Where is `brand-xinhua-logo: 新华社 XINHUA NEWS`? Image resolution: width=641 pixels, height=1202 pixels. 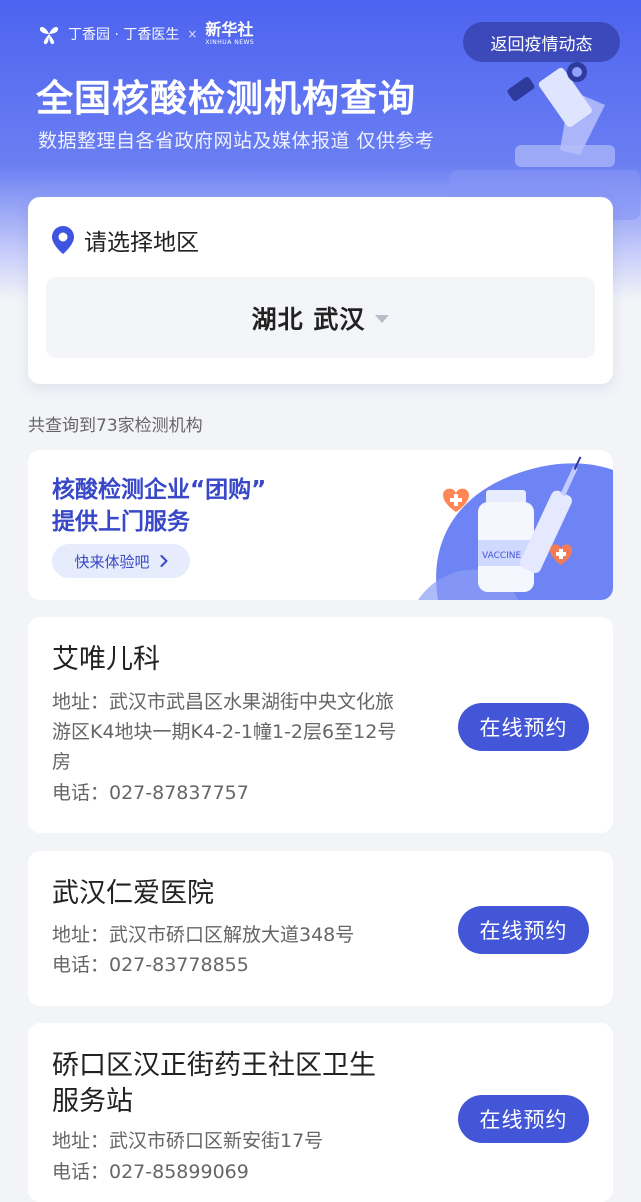 brand-xinhua-logo: 新华社 XINHUA NEWS is located at coordinates (229, 34).